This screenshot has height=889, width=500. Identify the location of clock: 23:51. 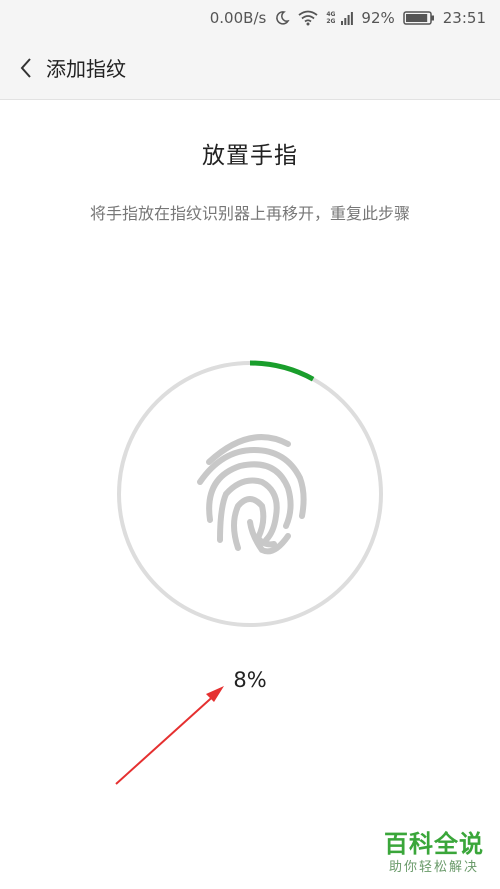
(464, 18).